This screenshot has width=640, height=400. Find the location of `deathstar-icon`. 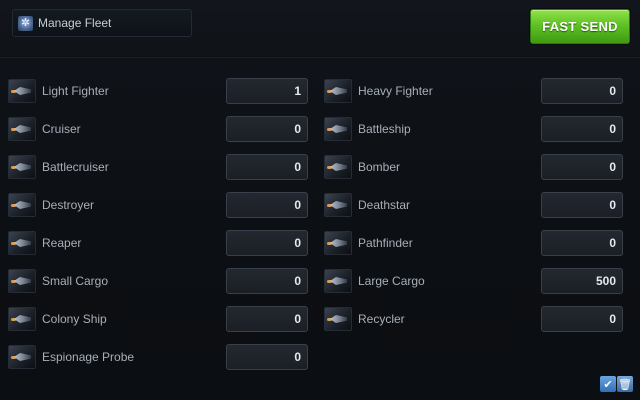

deathstar-icon is located at coordinates (338, 205).